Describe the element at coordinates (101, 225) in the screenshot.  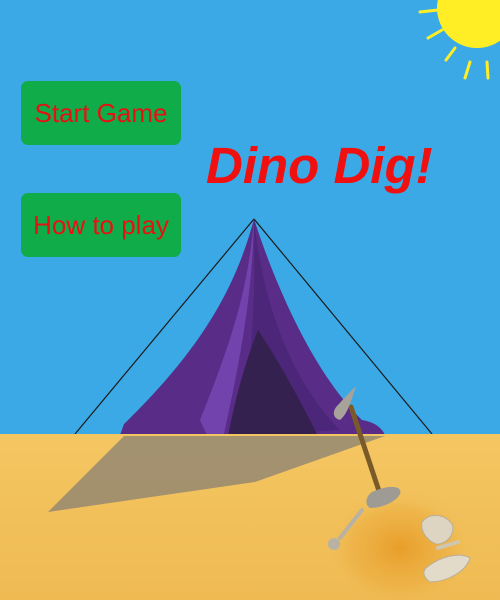
I see `how-to-play-button: How to play` at that location.